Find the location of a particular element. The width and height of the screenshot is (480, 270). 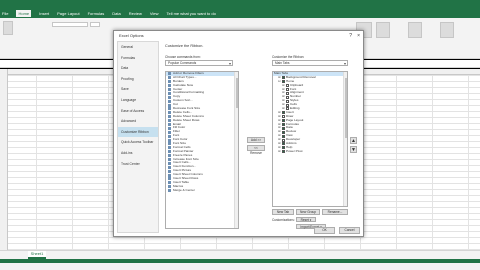

nav-item: Save is located at coordinates (138, 89).